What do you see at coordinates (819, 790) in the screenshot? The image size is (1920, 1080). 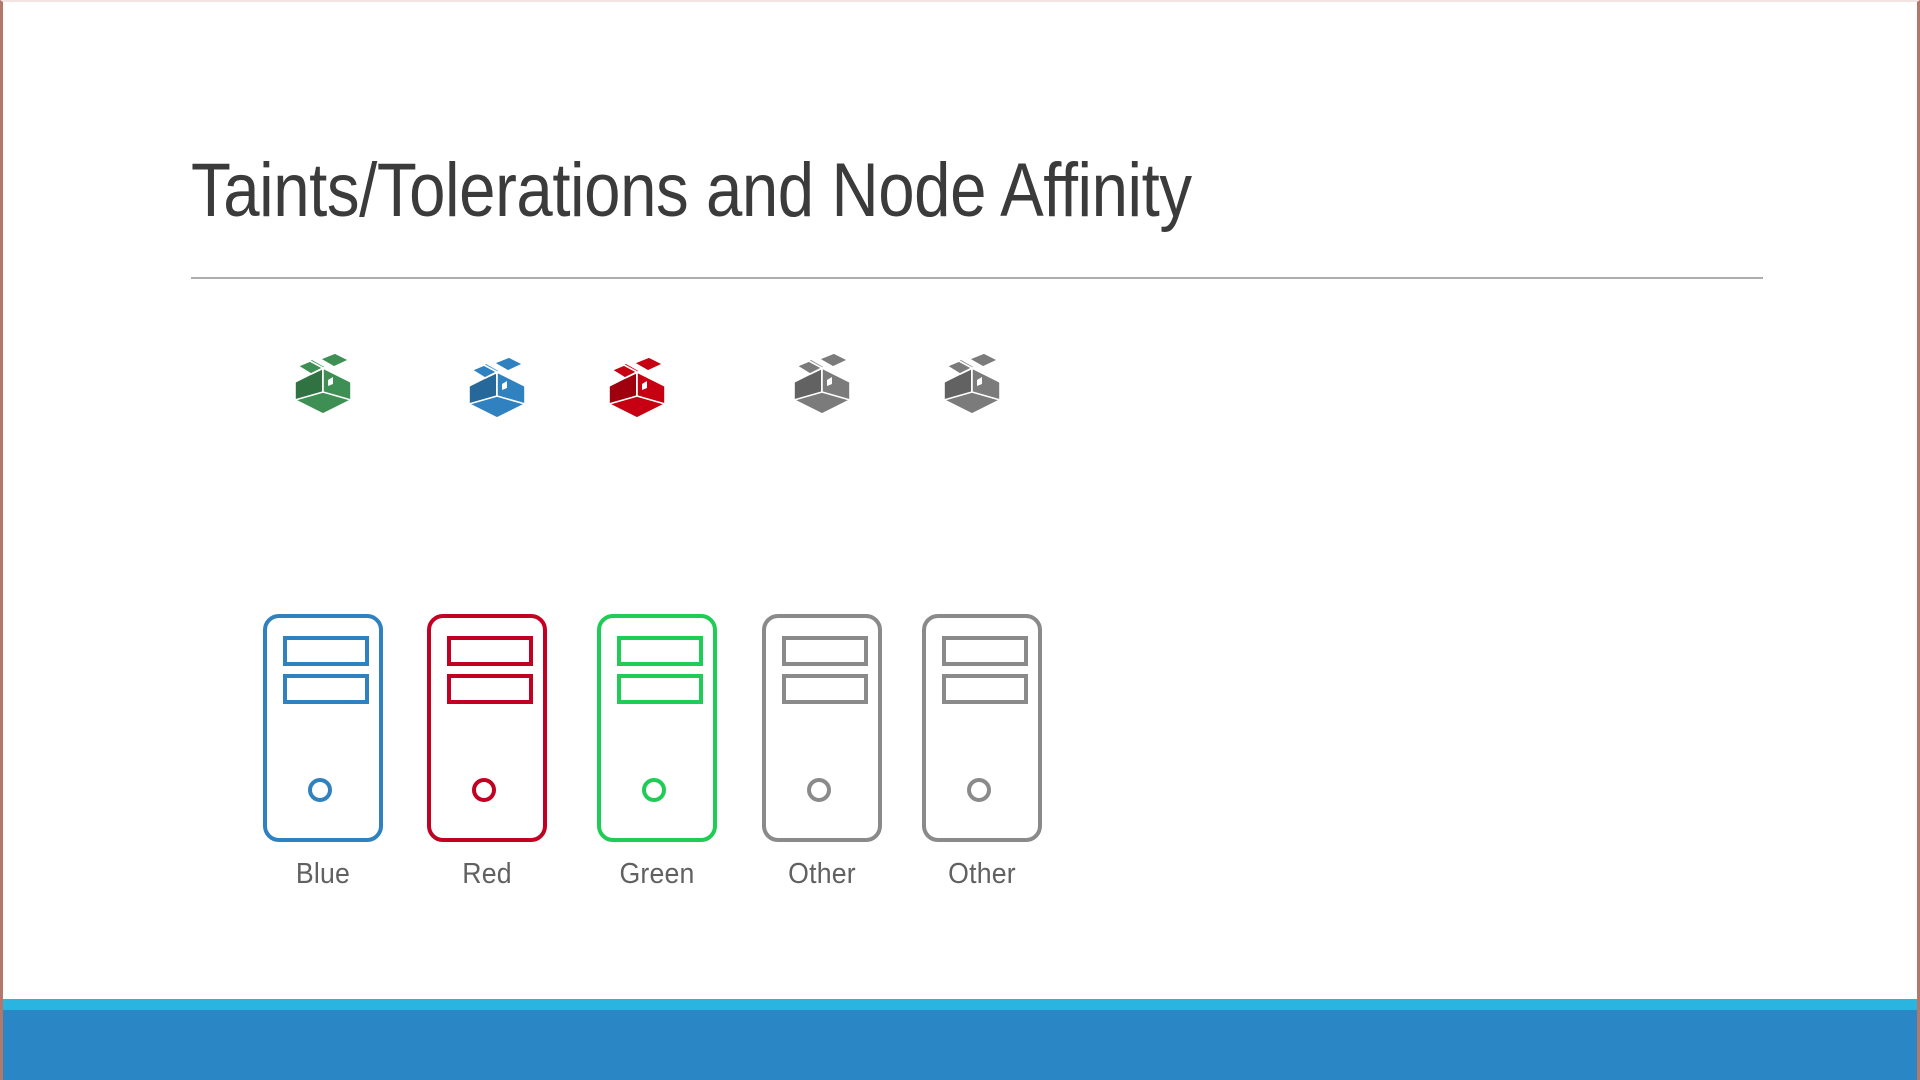 I see `node-other-1-power-button-icon` at bounding box center [819, 790].